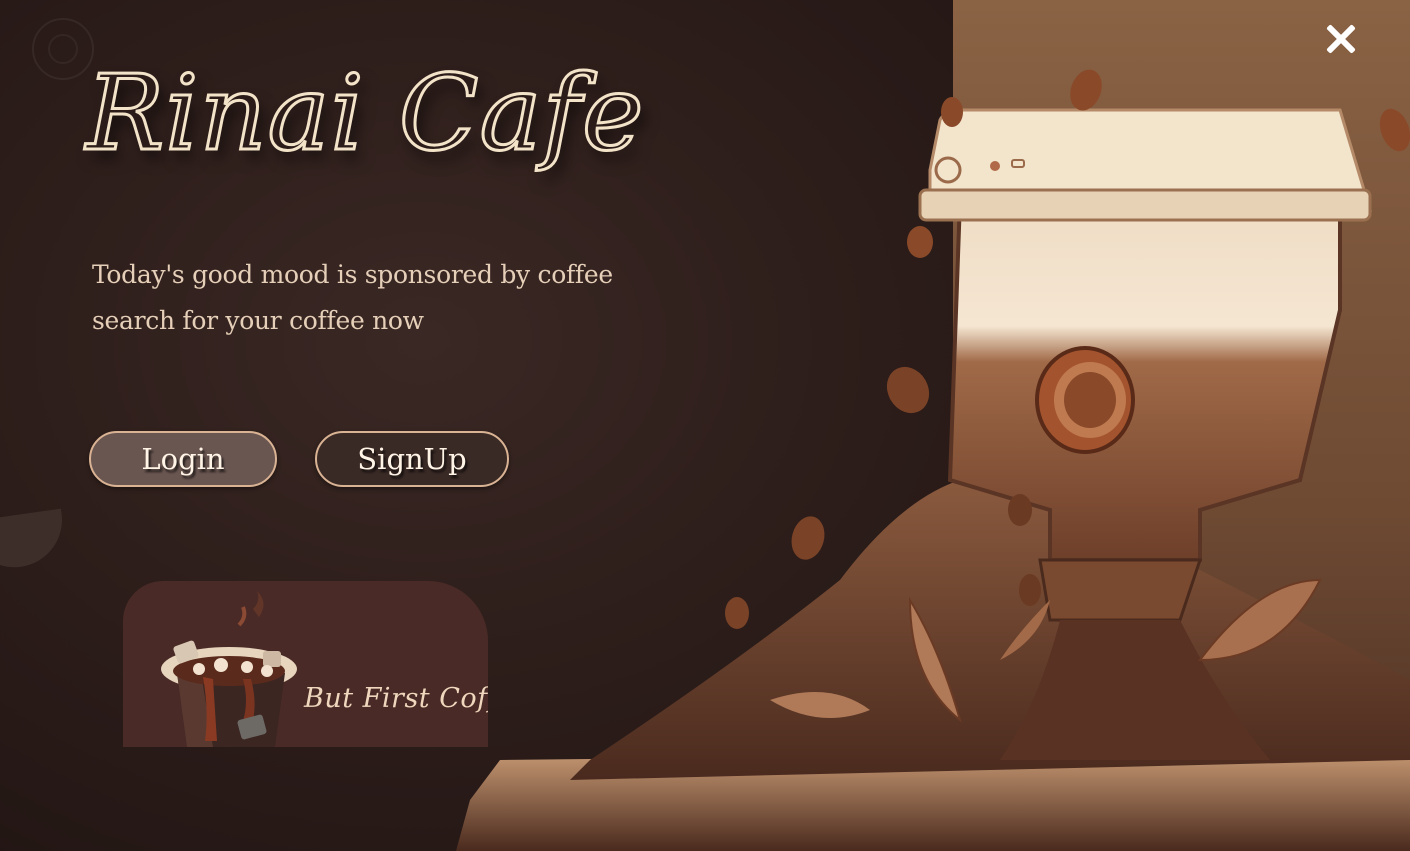 The height and width of the screenshot is (851, 1410). I want to click on logo-watermark-icon, so click(63, 49).